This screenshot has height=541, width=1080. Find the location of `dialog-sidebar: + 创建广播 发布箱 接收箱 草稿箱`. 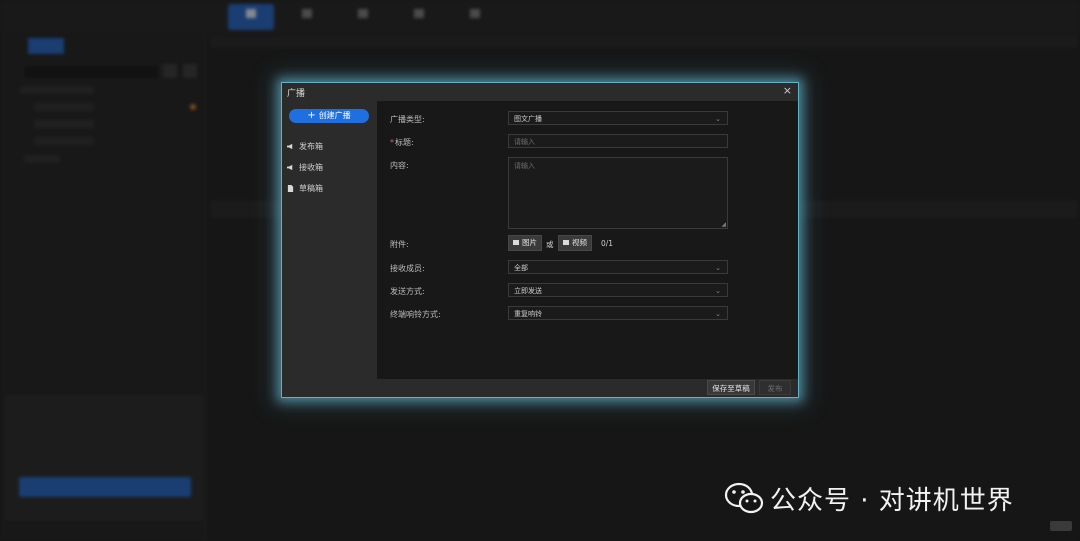

dialog-sidebar: + 创建广播 发布箱 接收箱 草稿箱 is located at coordinates (329, 249).